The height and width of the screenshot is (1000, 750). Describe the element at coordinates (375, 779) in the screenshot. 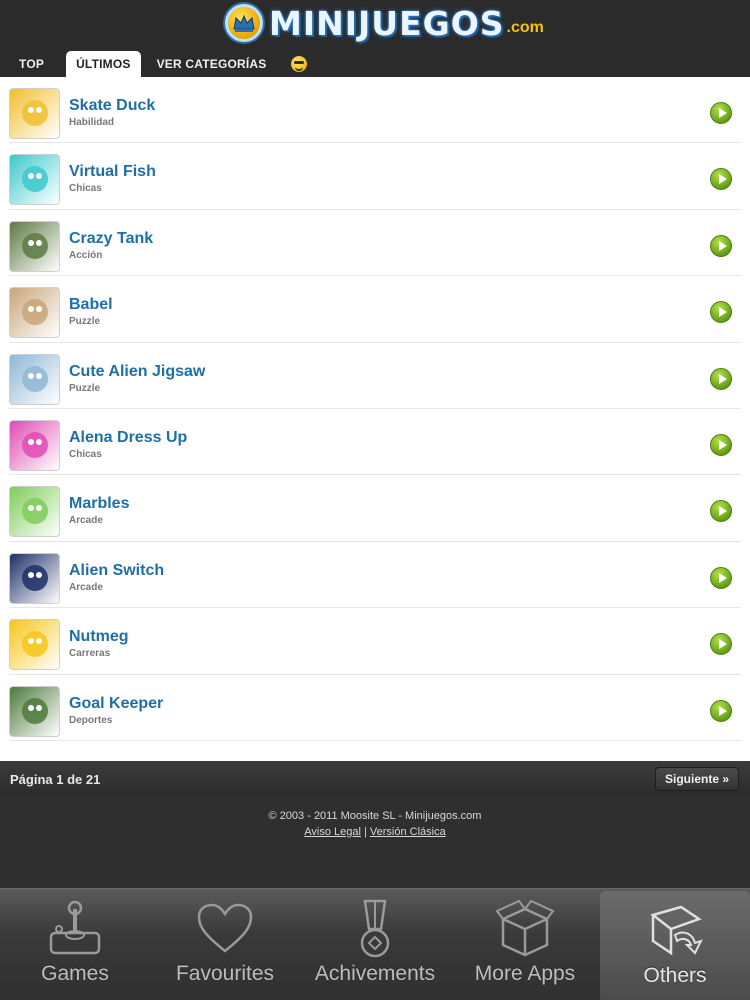

I see `pagination-bar: Página 1 de 21 Siguiente »` at that location.